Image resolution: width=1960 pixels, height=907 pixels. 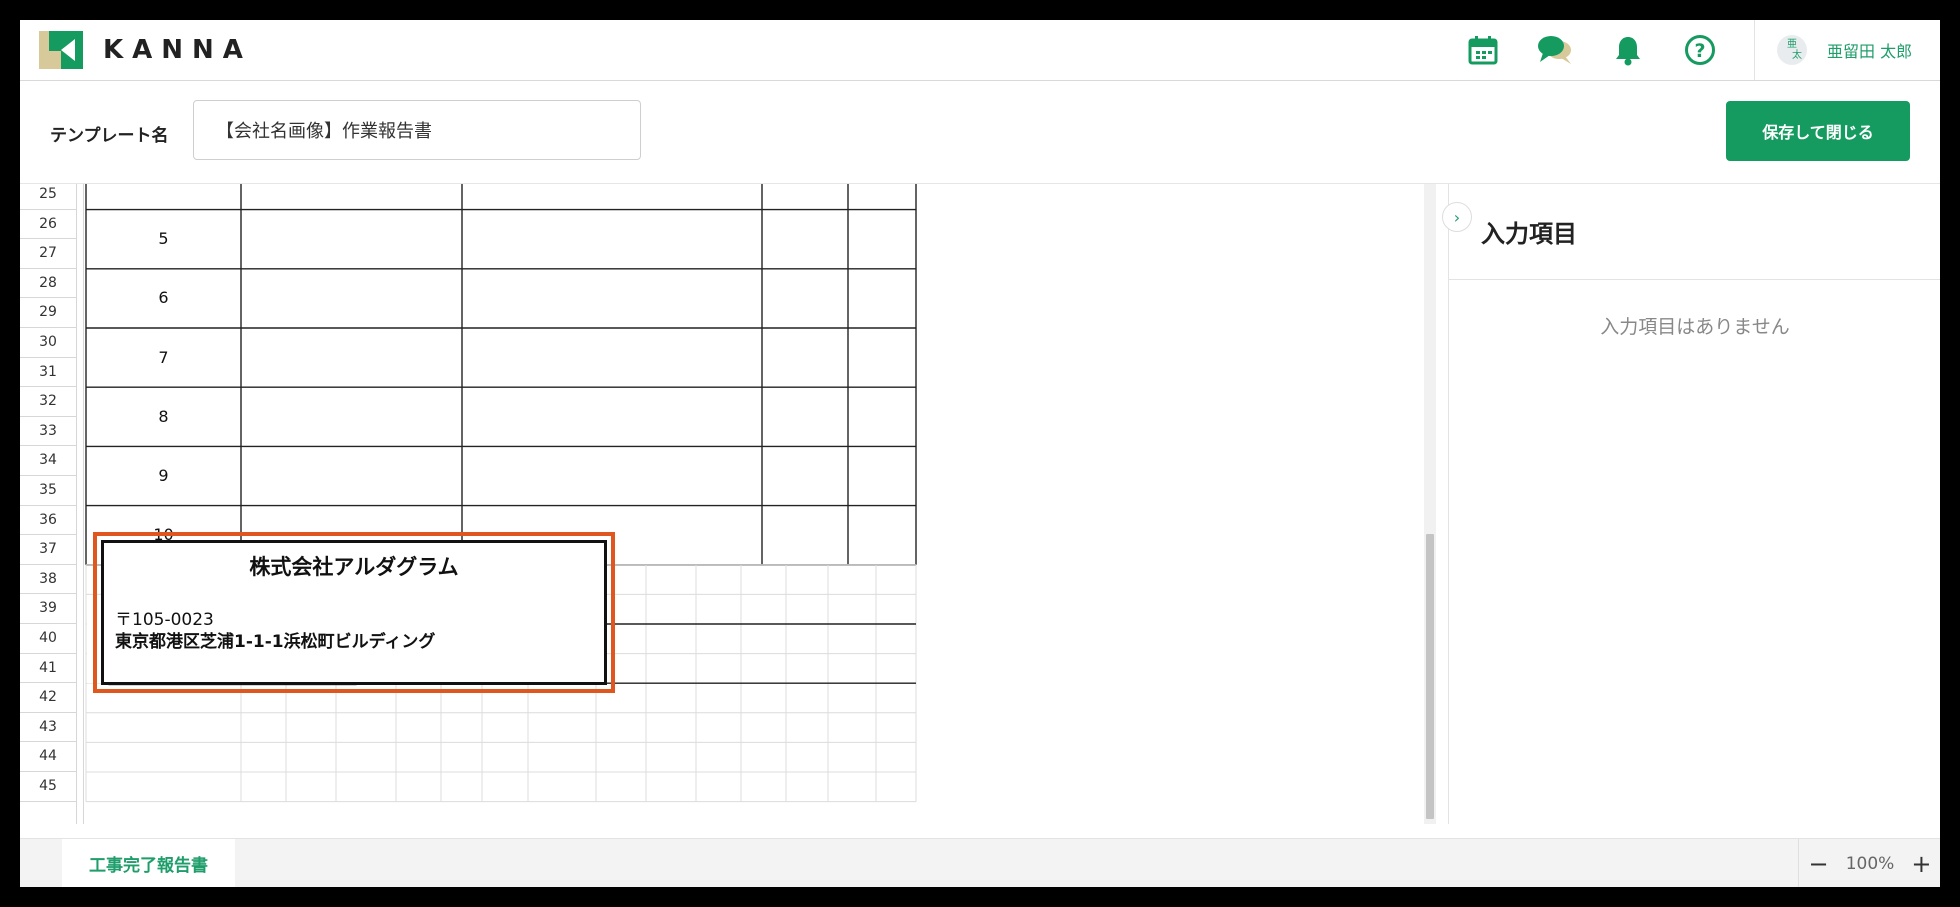 I want to click on sheet-tab-construction-report: 工事完了報告書, so click(x=148, y=863).